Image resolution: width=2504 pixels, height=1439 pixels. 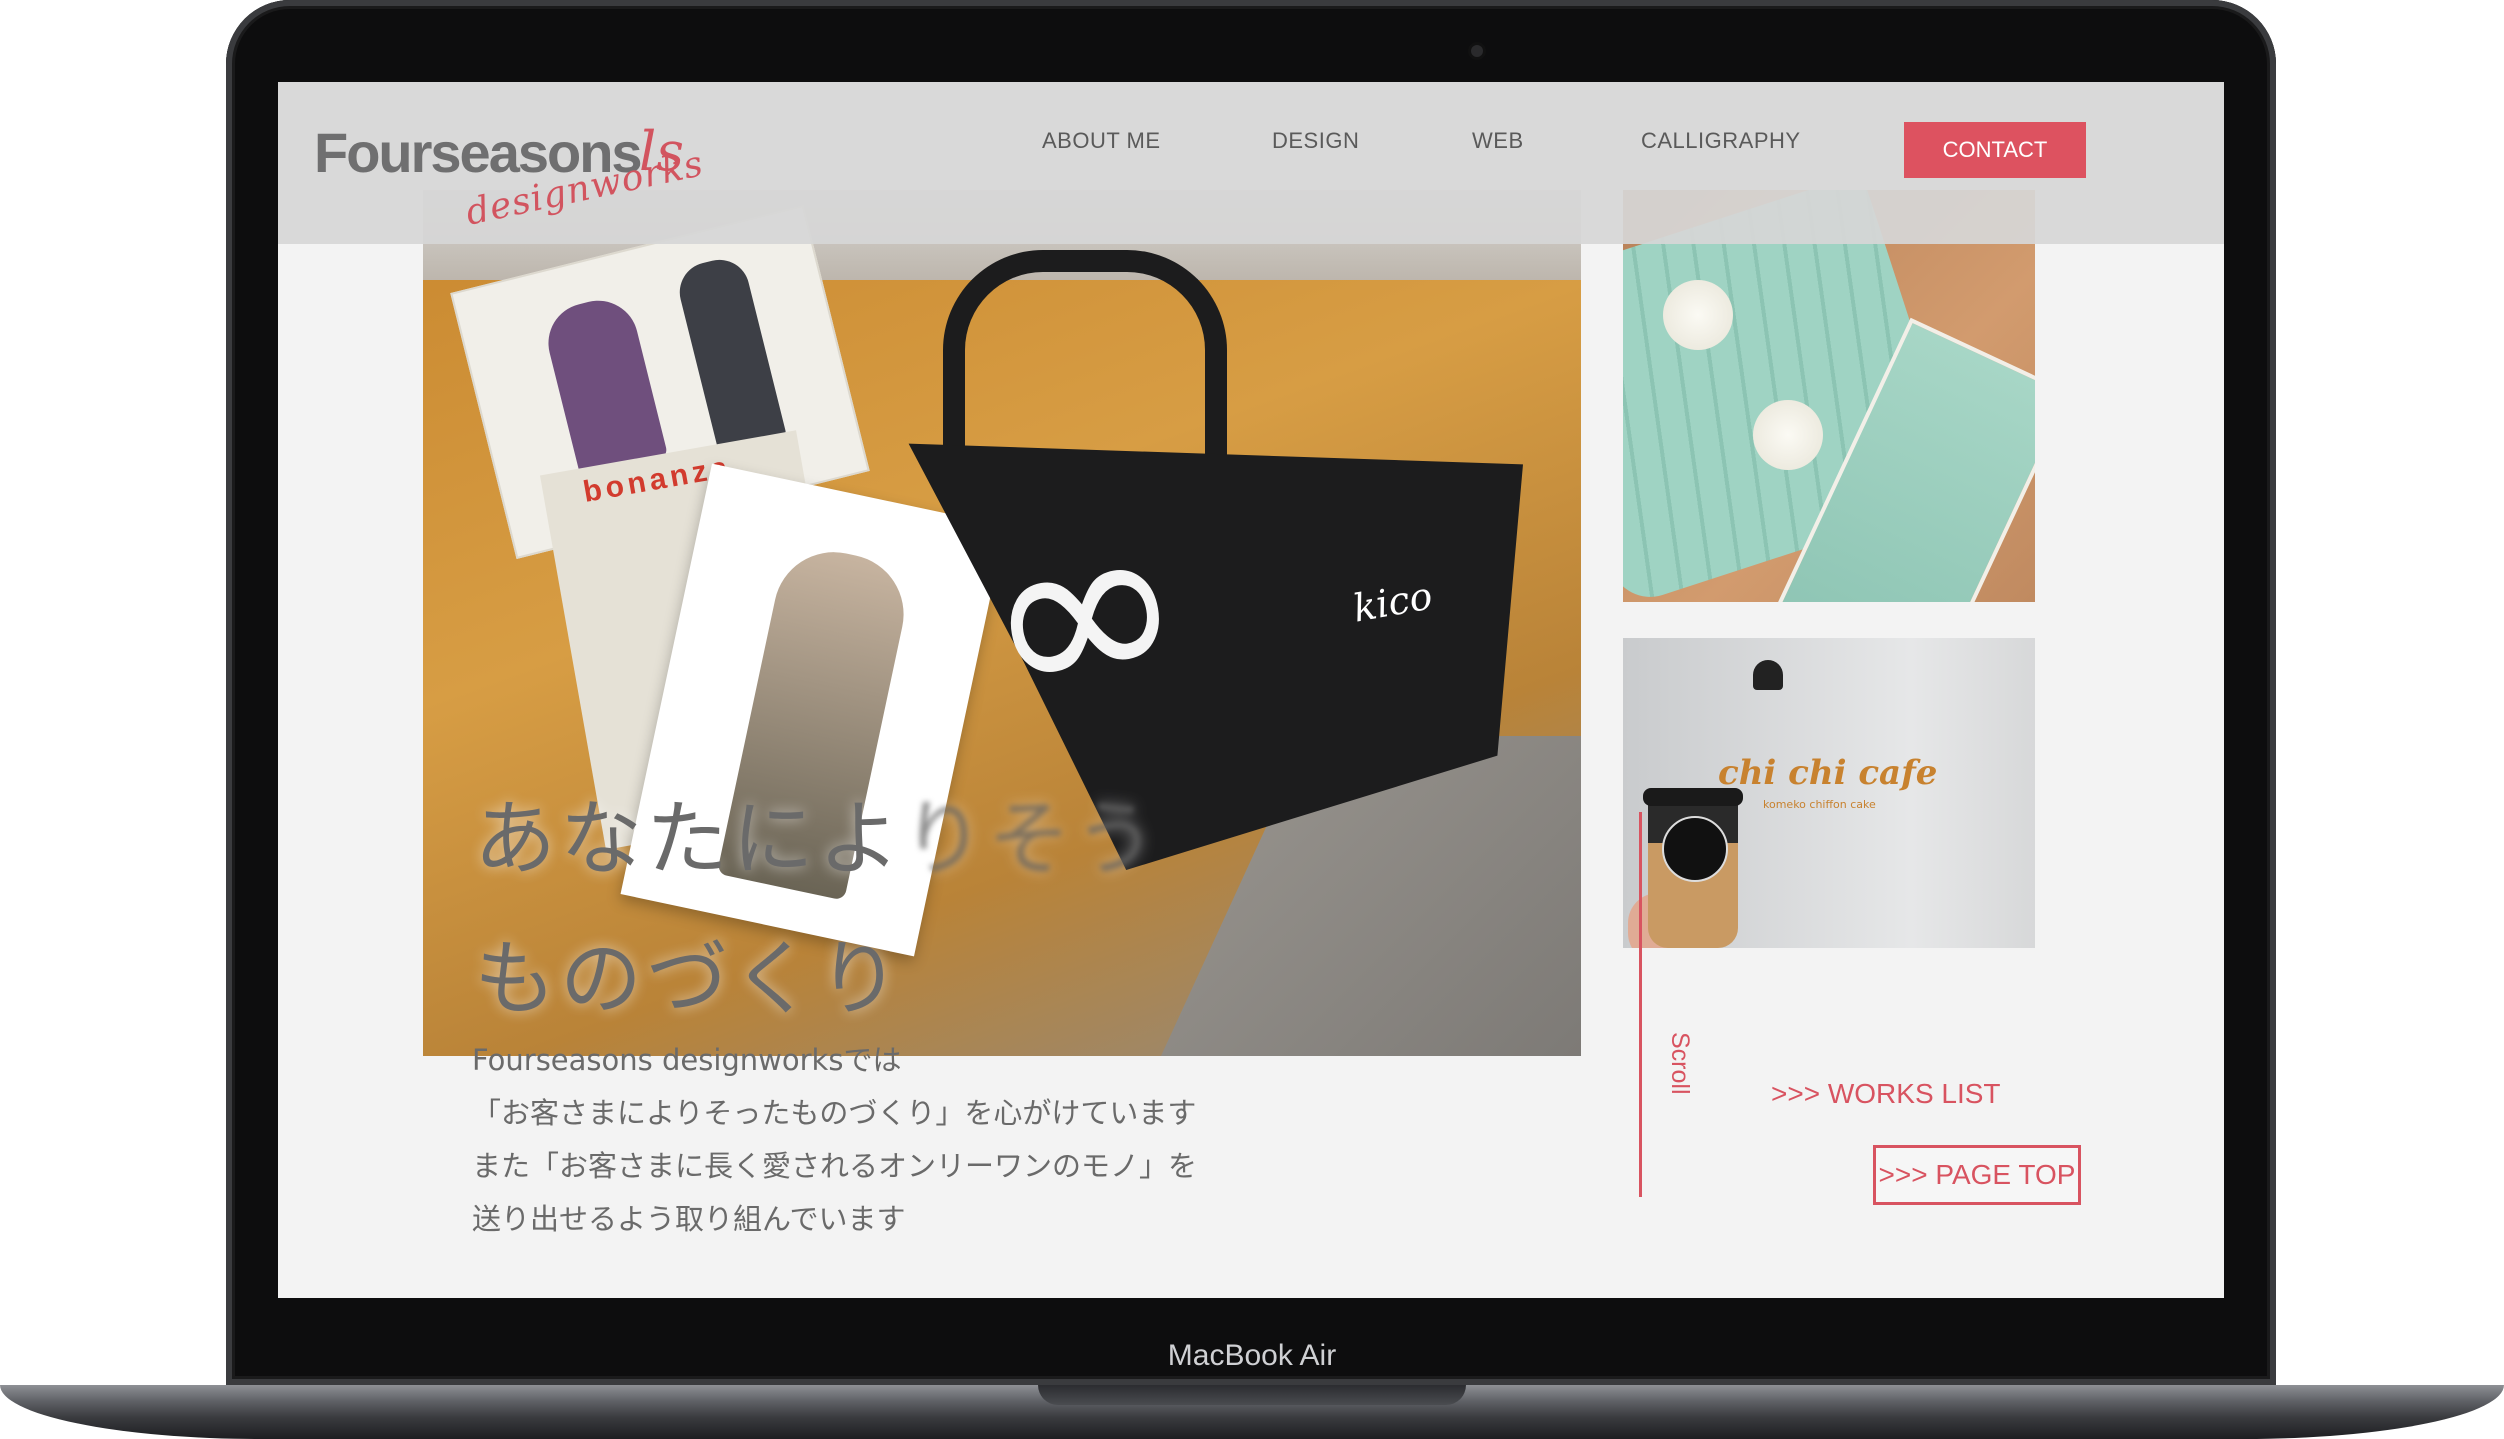 I want to click on hero-heading-line1: あなたによりそう, so click(x=817, y=831).